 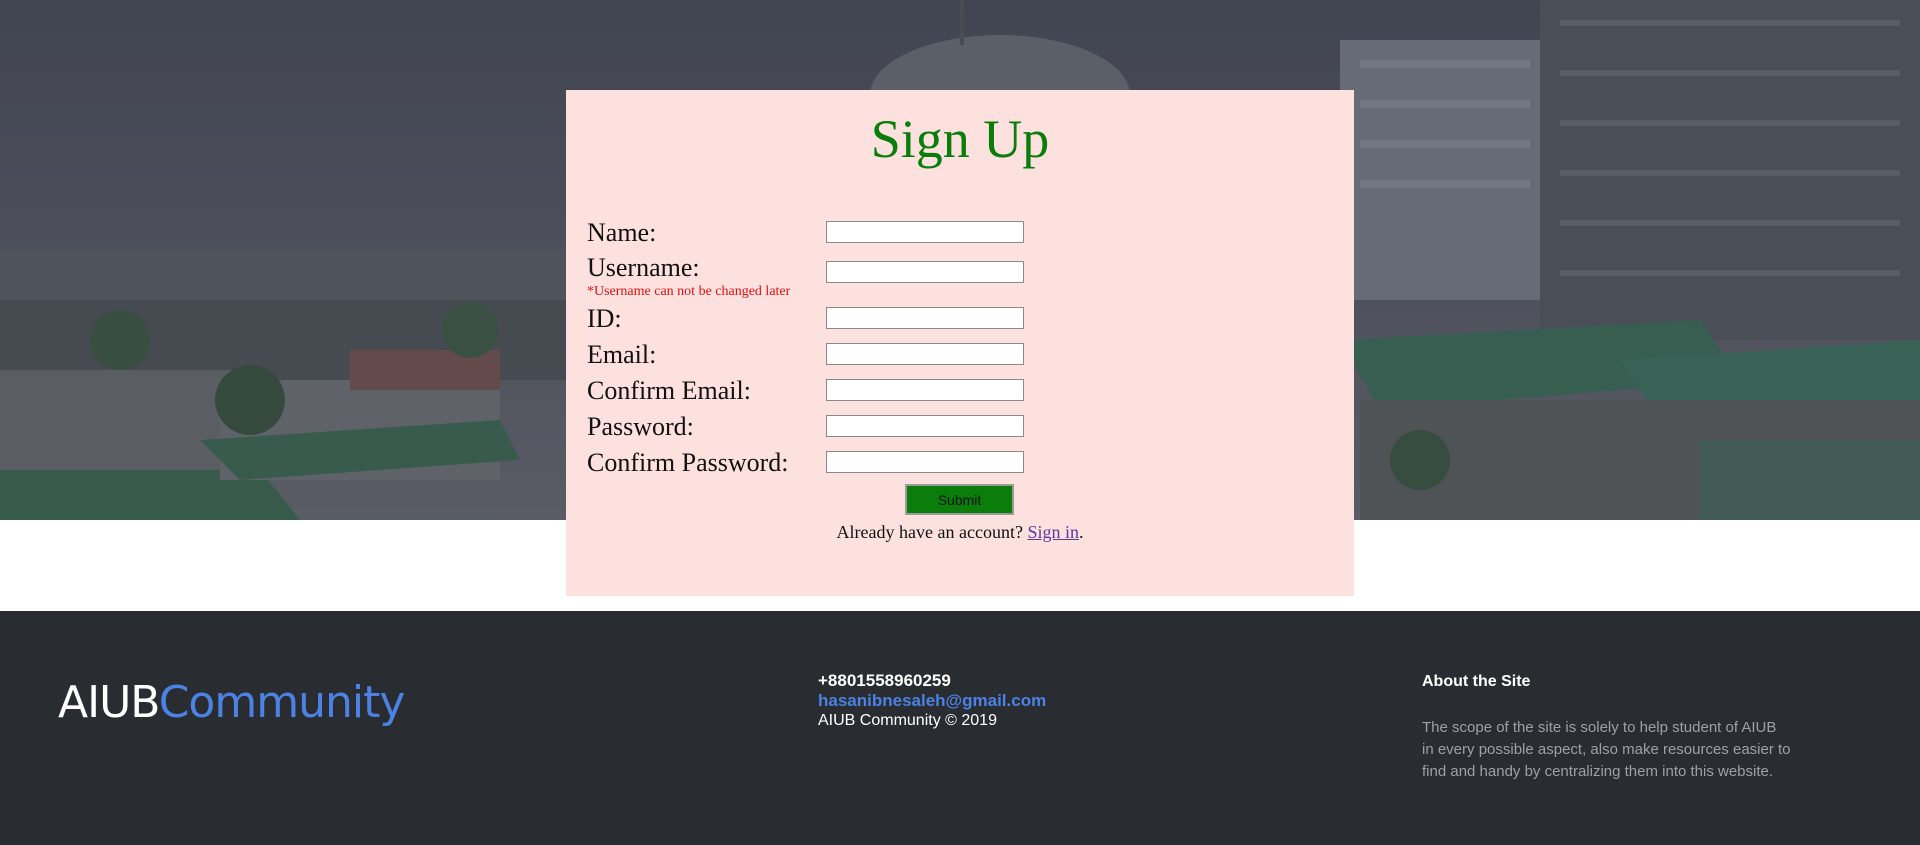 What do you see at coordinates (884, 680) in the screenshot?
I see `contact-phone: +8801558960259` at bounding box center [884, 680].